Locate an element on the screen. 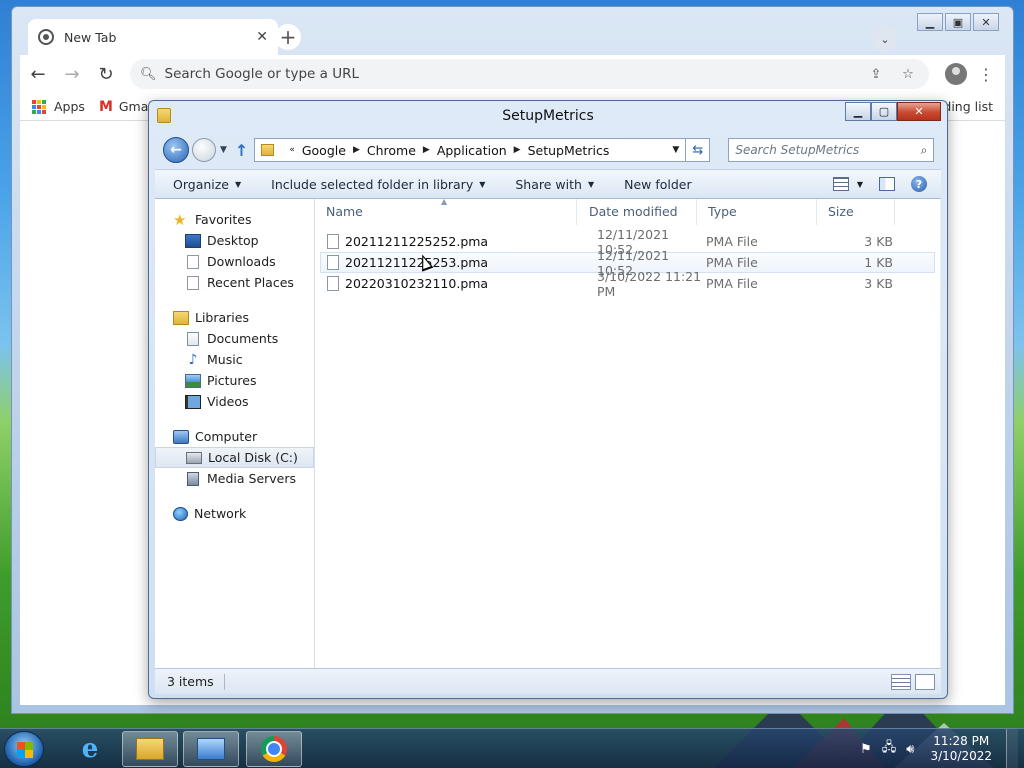 This screenshot has height=768, width=1024. maximize-button: ▢ is located at coordinates (884, 111).